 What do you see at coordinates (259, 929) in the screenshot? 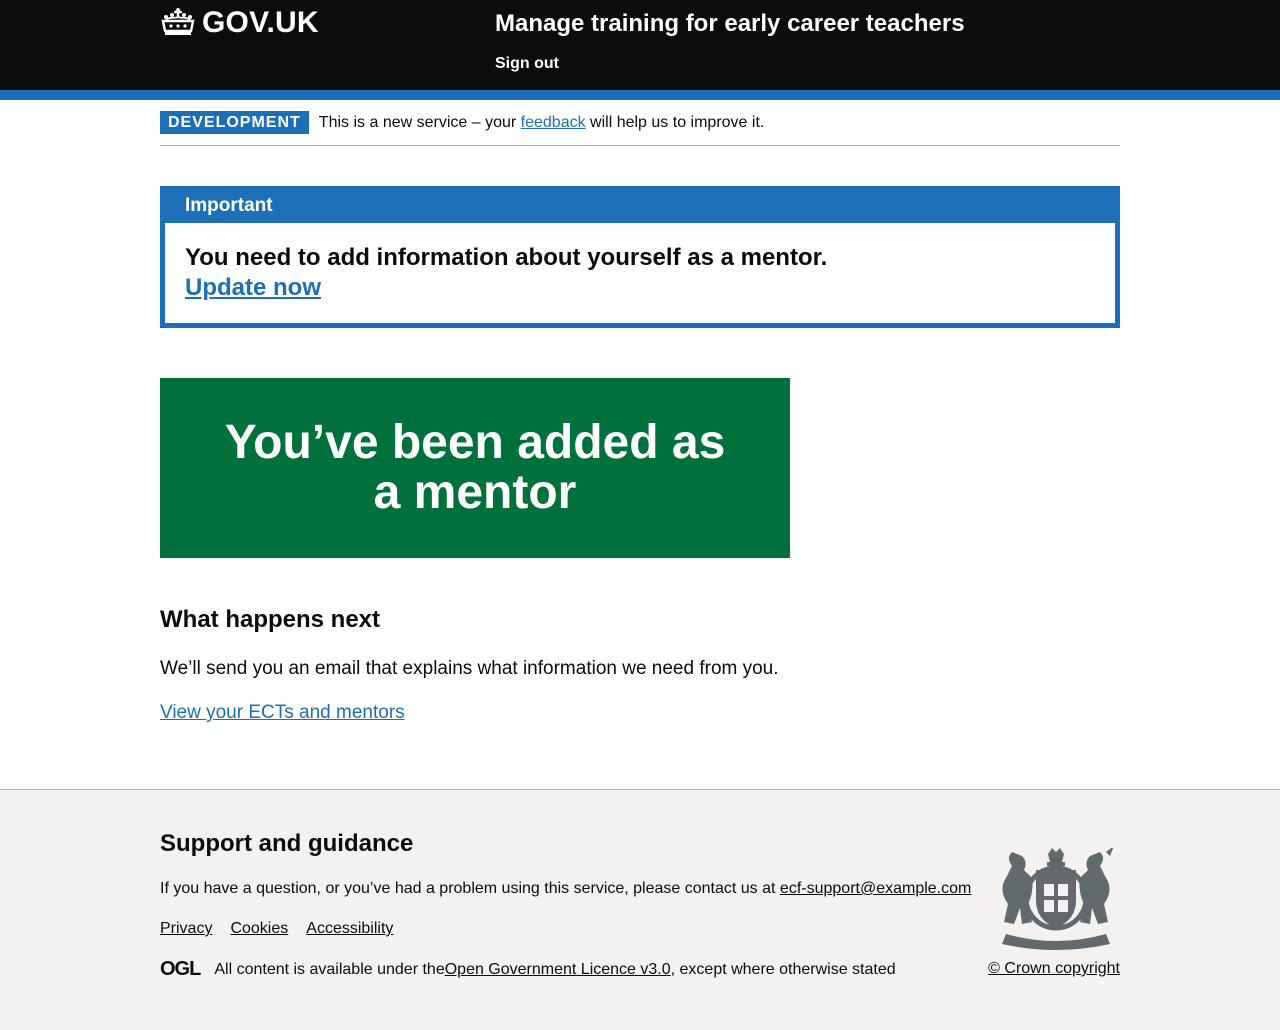
I see `footer-link-cookies: Cookies` at bounding box center [259, 929].